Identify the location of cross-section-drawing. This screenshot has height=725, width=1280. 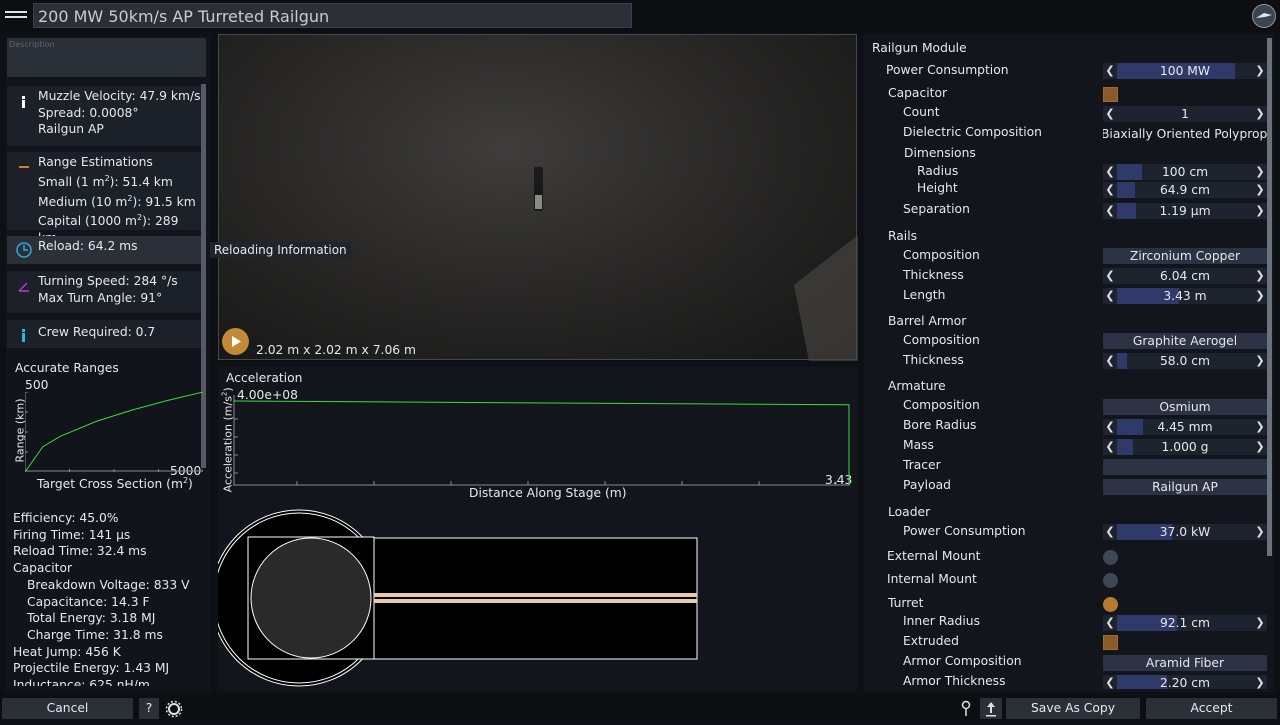
(454, 598).